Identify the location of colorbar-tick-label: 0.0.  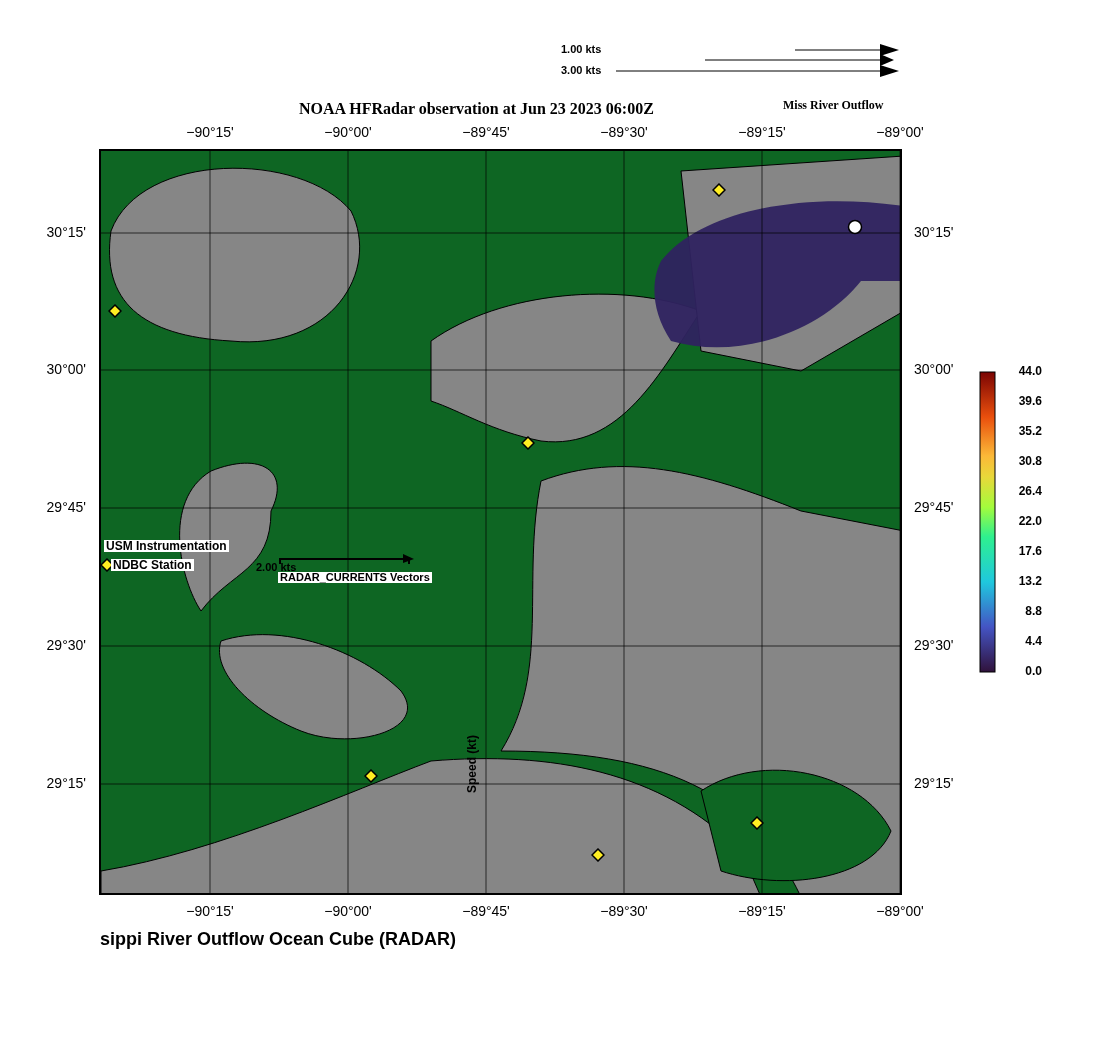
(1033, 671).